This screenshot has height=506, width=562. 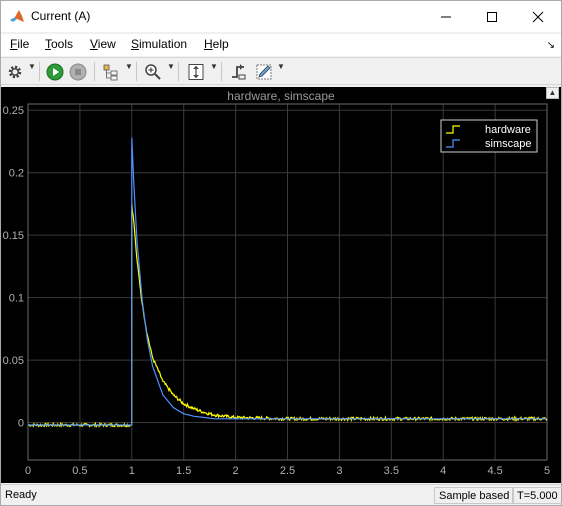 I want to click on zoom-in-icon, so click(x=153, y=71).